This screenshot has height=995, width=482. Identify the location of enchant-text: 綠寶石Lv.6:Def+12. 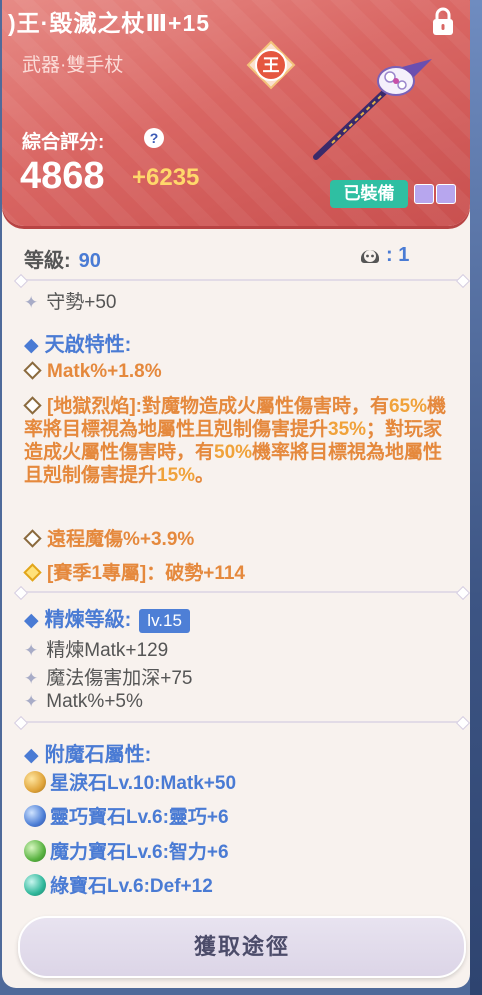
(131, 886).